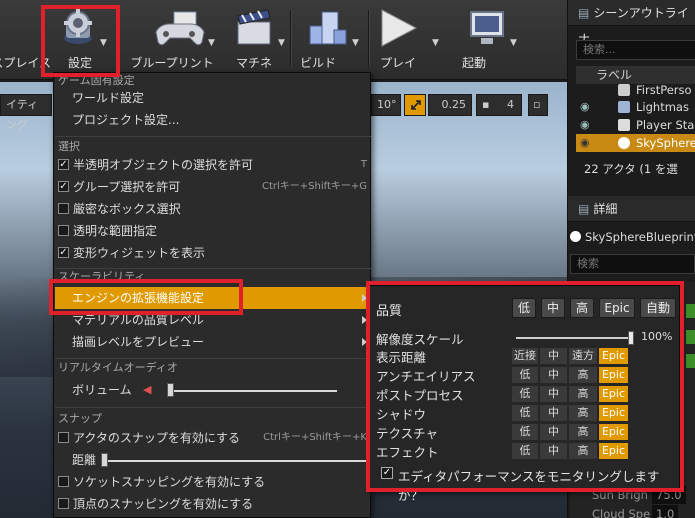 The width and height of the screenshot is (695, 518). I want to click on world-settings-item: ワールド設定, so click(213, 98).